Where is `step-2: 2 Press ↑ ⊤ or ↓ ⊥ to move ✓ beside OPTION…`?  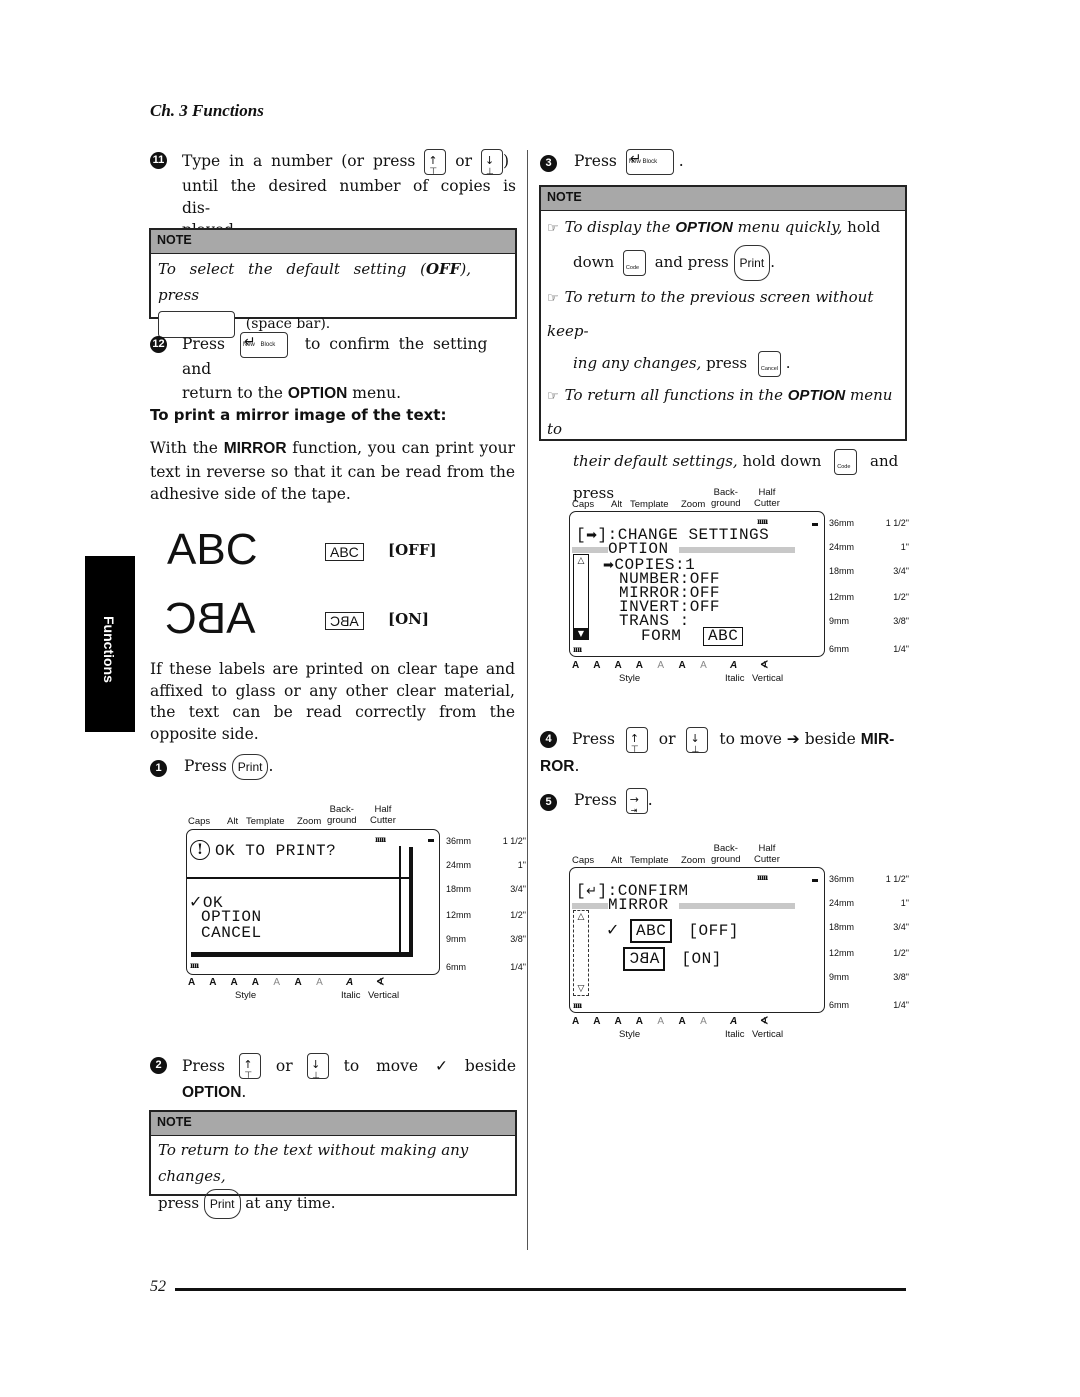 step-2: 2 Press ↑ ⊤ or ↓ ⊥ to move ✓ beside OPTION… is located at coordinates (333, 1078).